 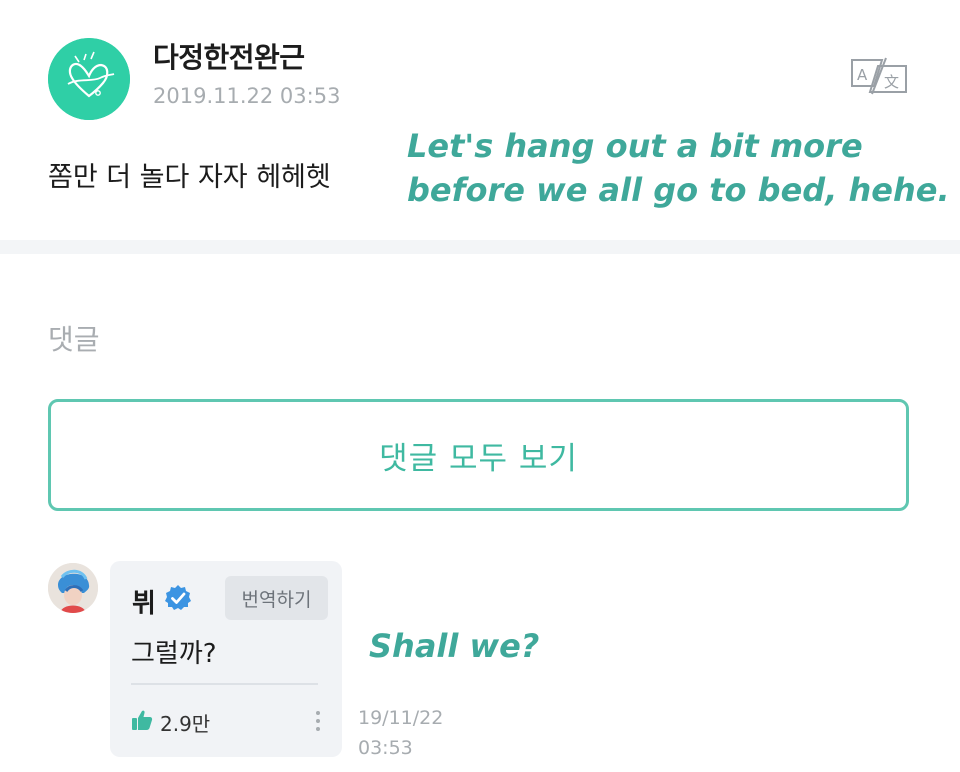 I want to click on section-divider, so click(x=480, y=247).